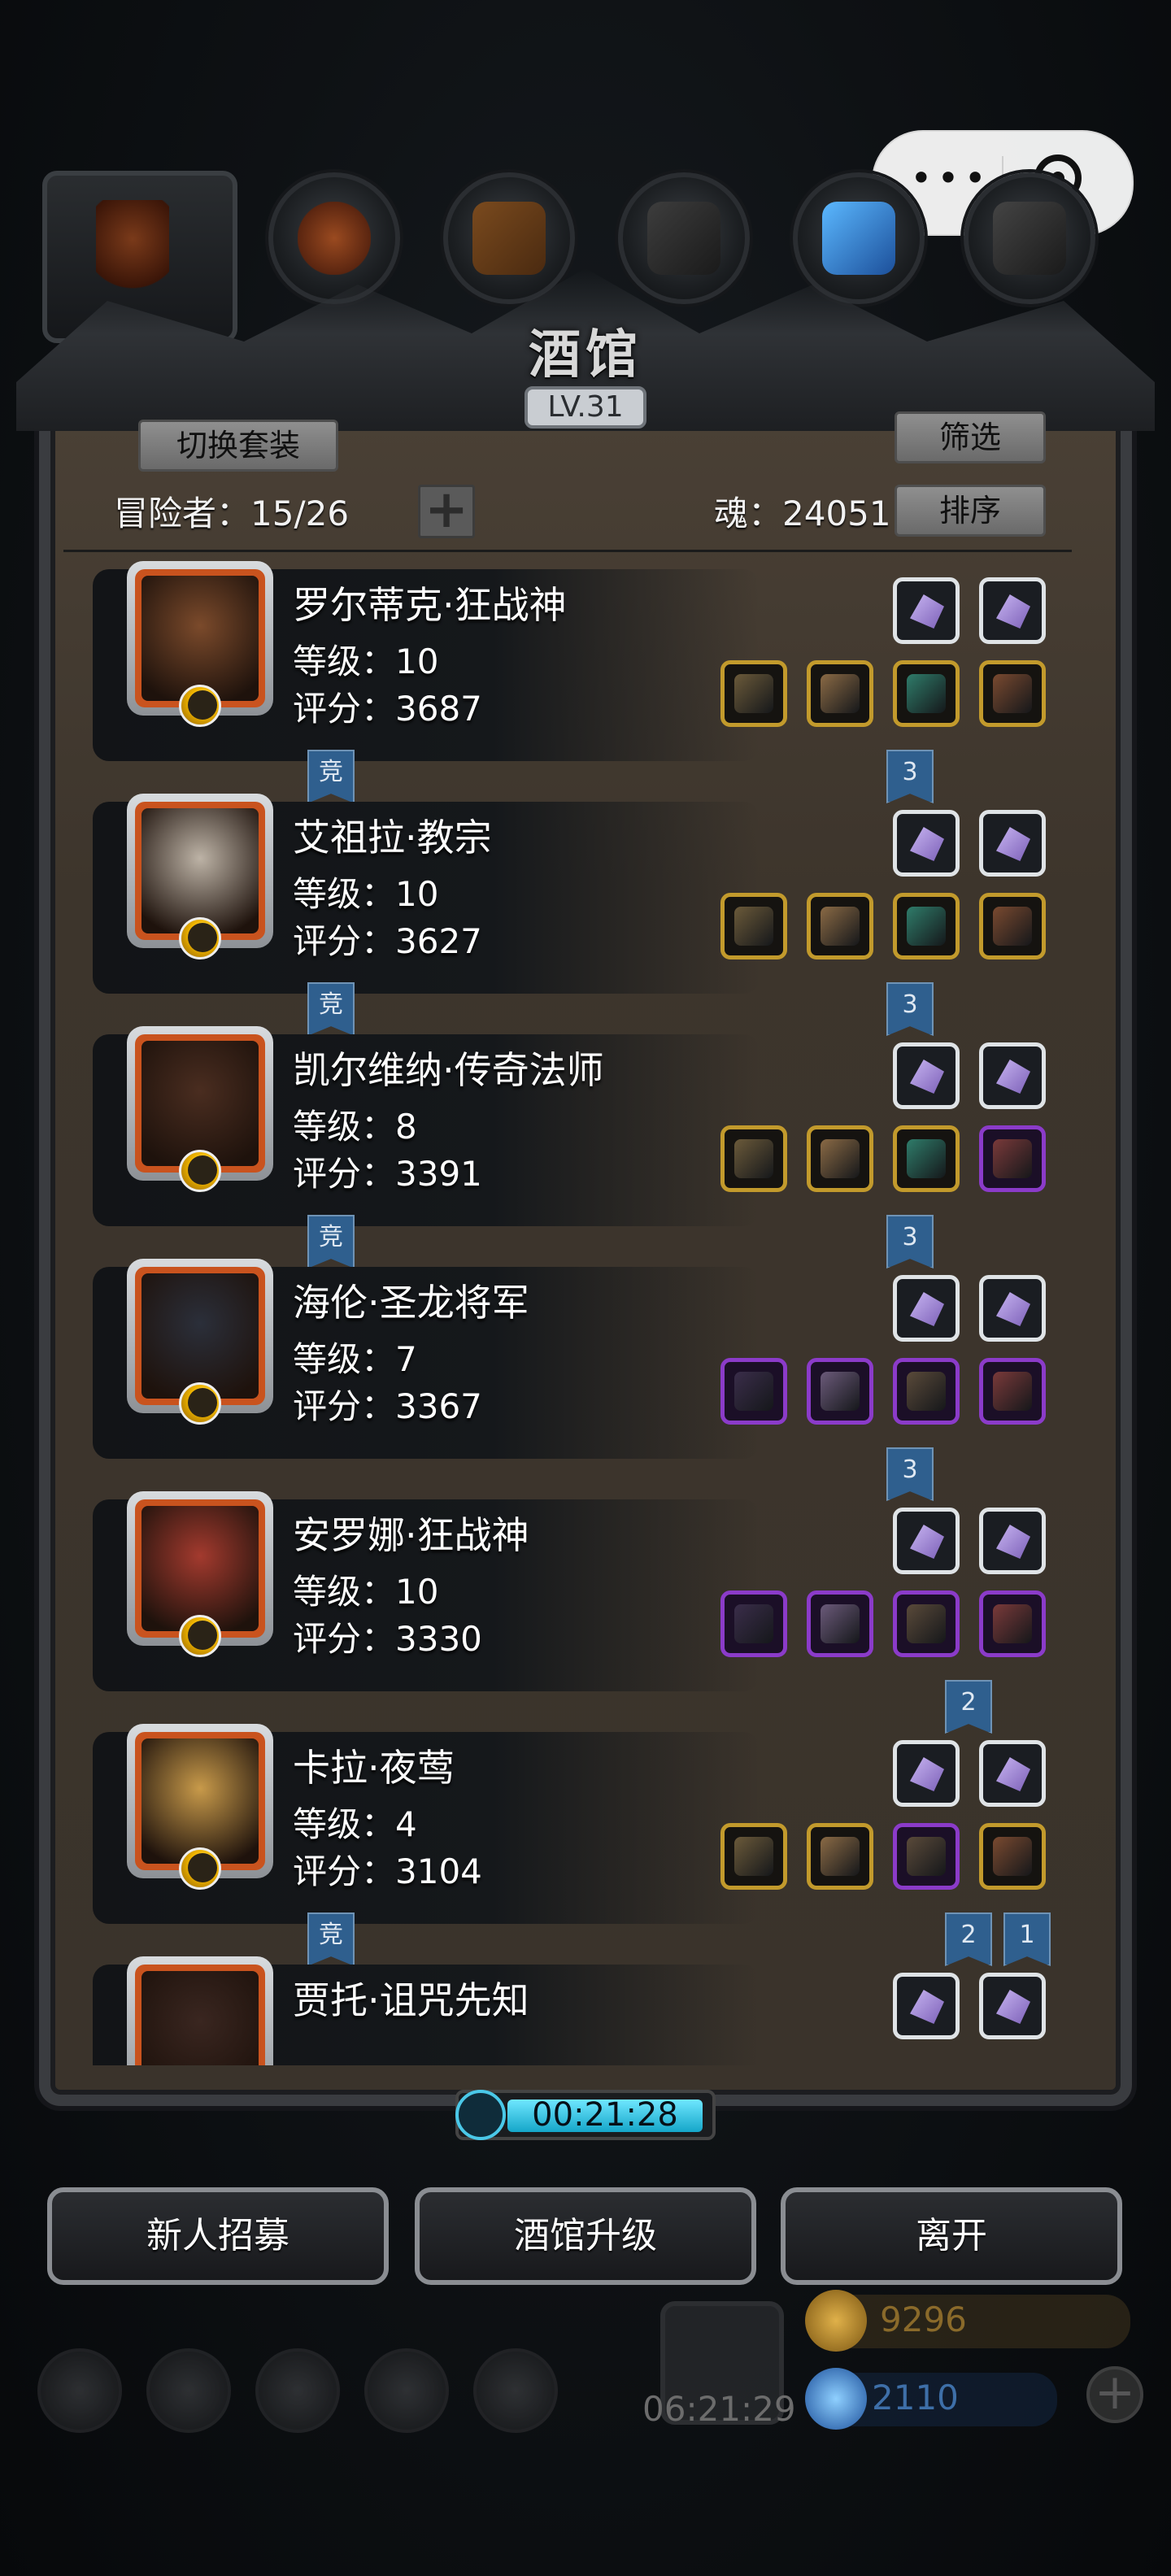 Image resolution: width=1171 pixels, height=2576 pixels. Describe the element at coordinates (971, 437) in the screenshot. I see `filter-button: 筛选` at that location.